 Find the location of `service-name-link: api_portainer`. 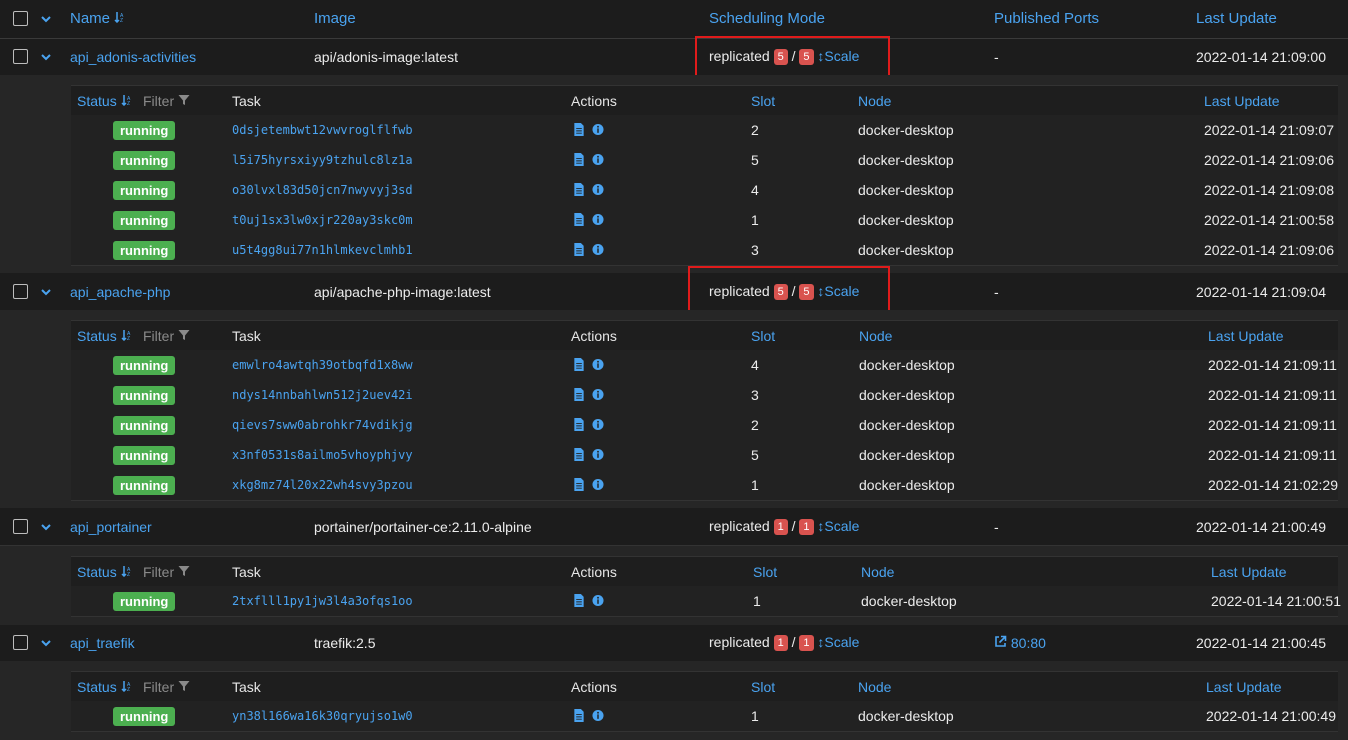

service-name-link: api_portainer is located at coordinates (111, 527).